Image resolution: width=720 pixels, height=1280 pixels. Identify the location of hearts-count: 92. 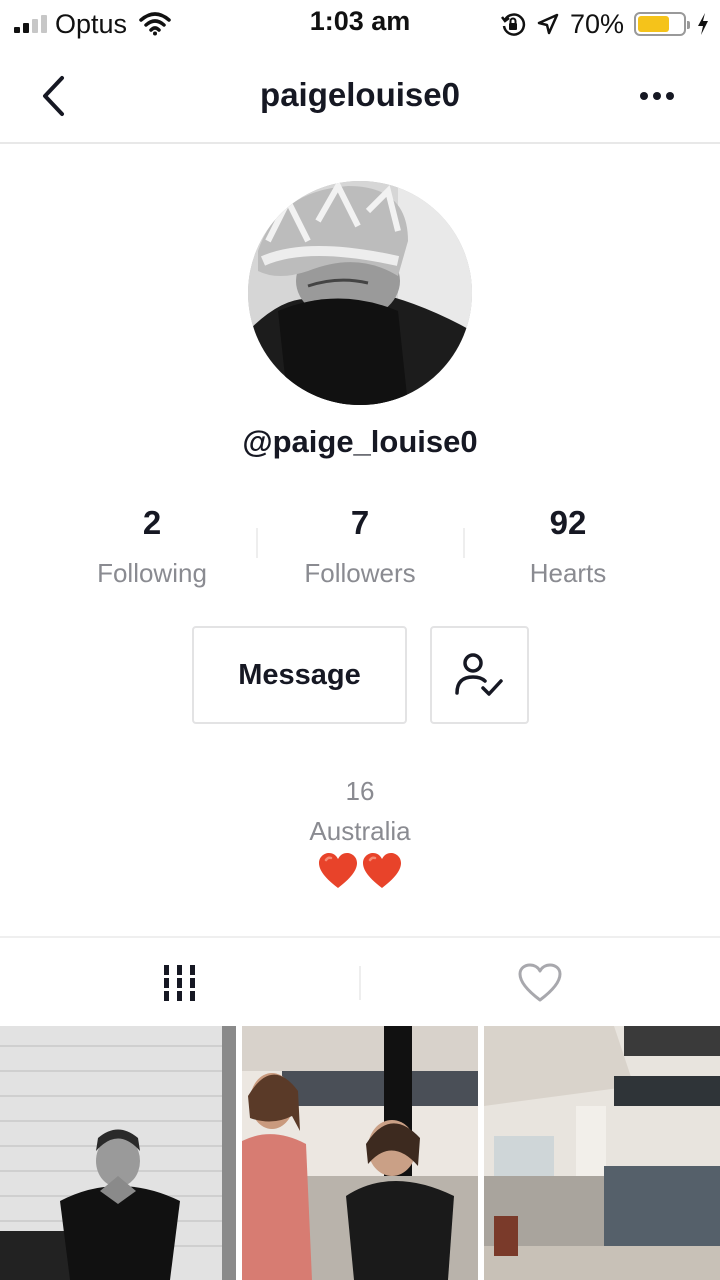
(568, 522).